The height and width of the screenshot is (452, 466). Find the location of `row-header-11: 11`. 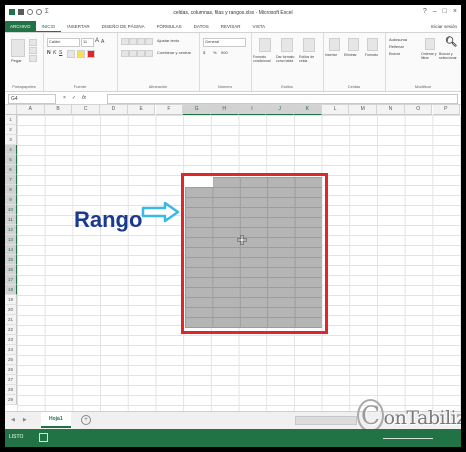

row-header-11: 11 is located at coordinates (11, 220).